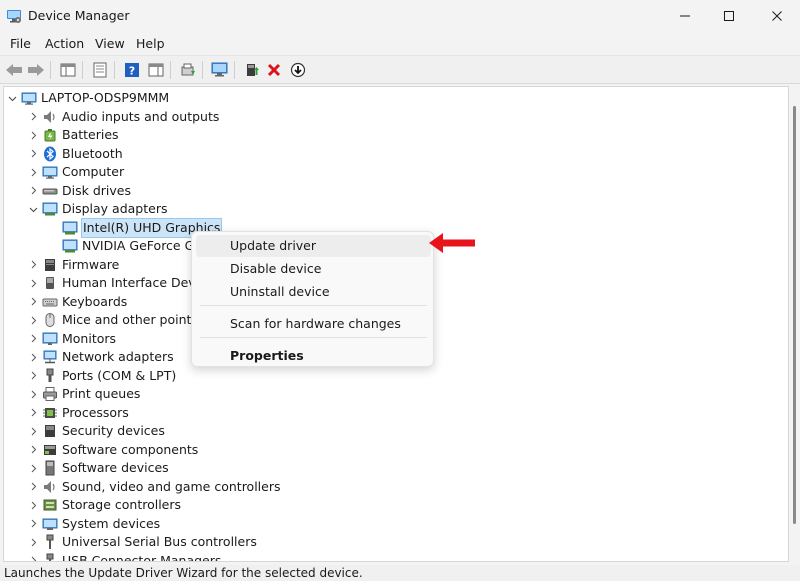  I want to click on vertical-scrollbar, so click(794, 324).